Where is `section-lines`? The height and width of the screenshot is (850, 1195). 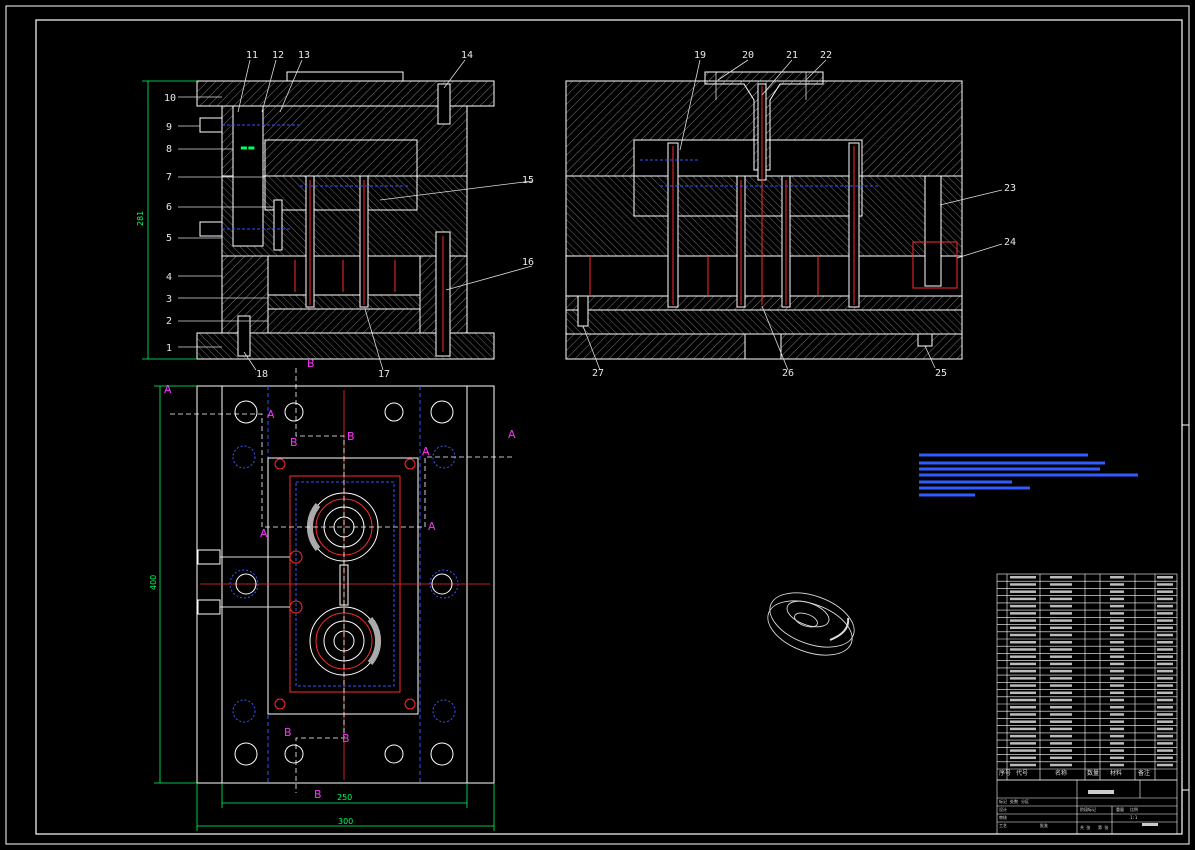 section-lines is located at coordinates (341, 580).